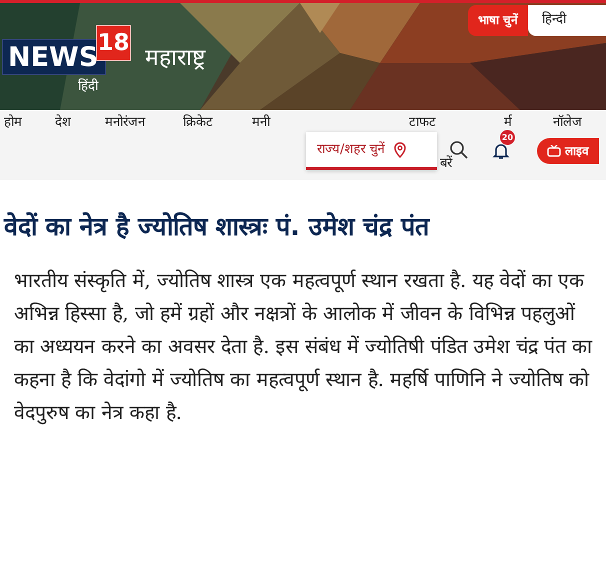 This screenshot has width=606, height=581. What do you see at coordinates (88, 86) in the screenshot?
I see `logo-subtitle: हिंदी` at bounding box center [88, 86].